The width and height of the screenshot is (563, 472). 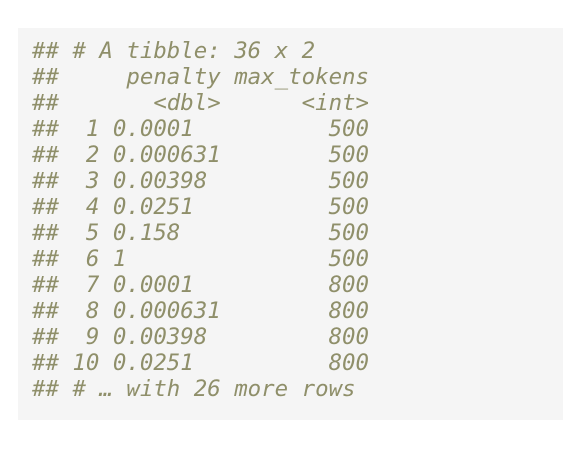 I want to click on table-row: ## 7 0.0001 800, so click(x=201, y=285).